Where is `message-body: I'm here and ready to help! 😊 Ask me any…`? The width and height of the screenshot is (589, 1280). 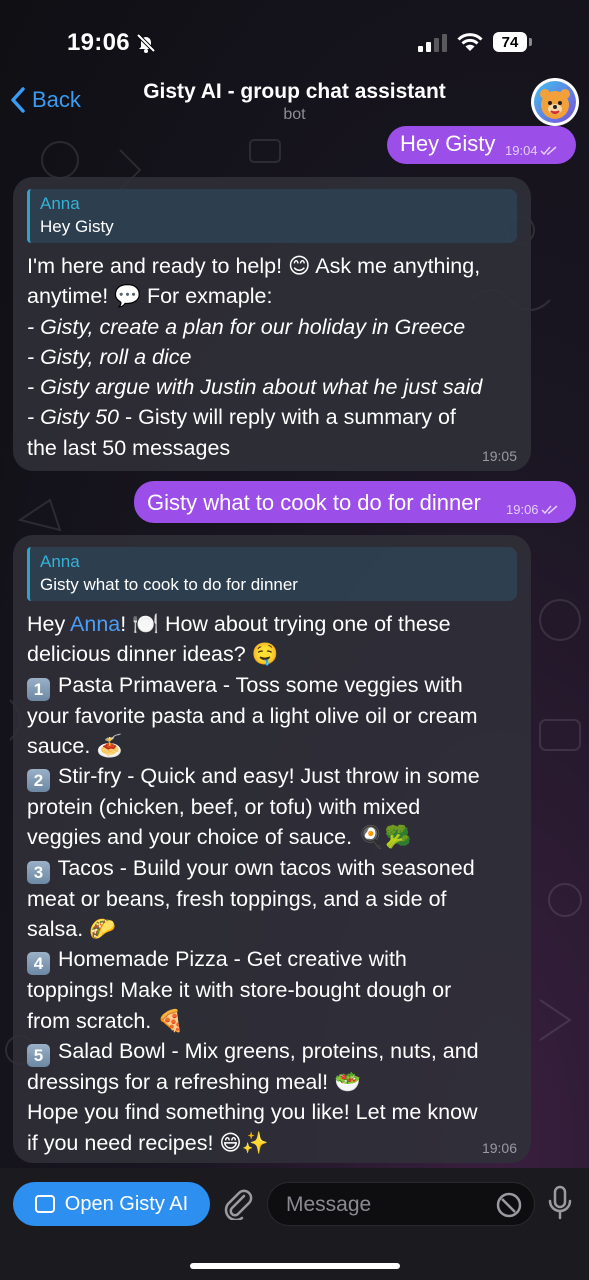 message-body: I'm here and ready to help! 😊 Ask me any… is located at coordinates (254, 357).